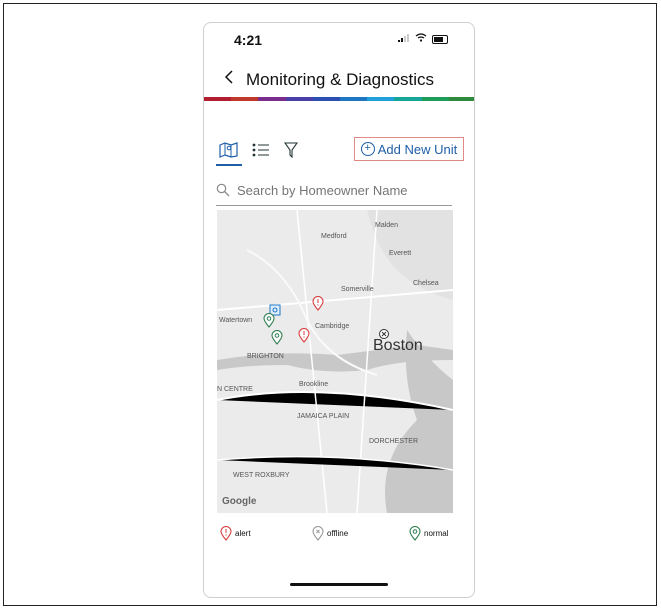 This screenshot has height=610, width=661. Describe the element at coordinates (318, 533) in the screenshot. I see `offline-legend-icon` at that location.